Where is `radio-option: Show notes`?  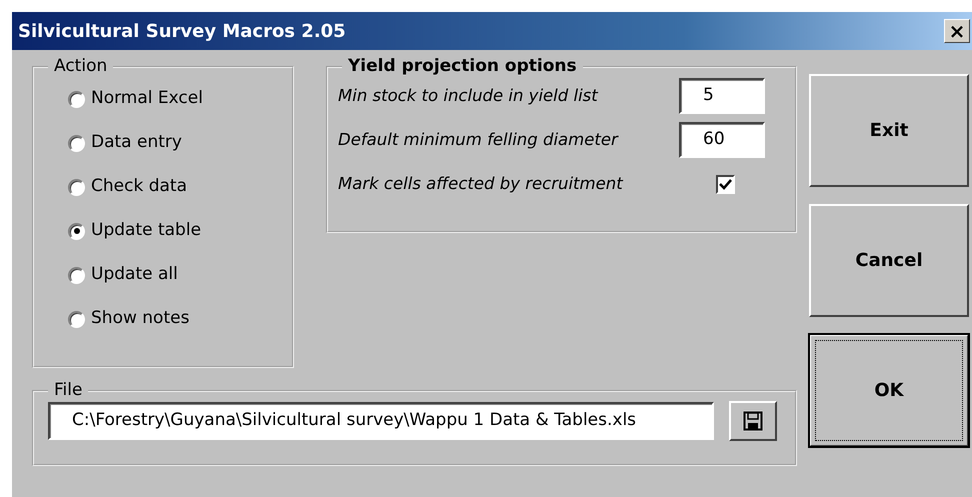
radio-option: Show notes is located at coordinates (180, 319).